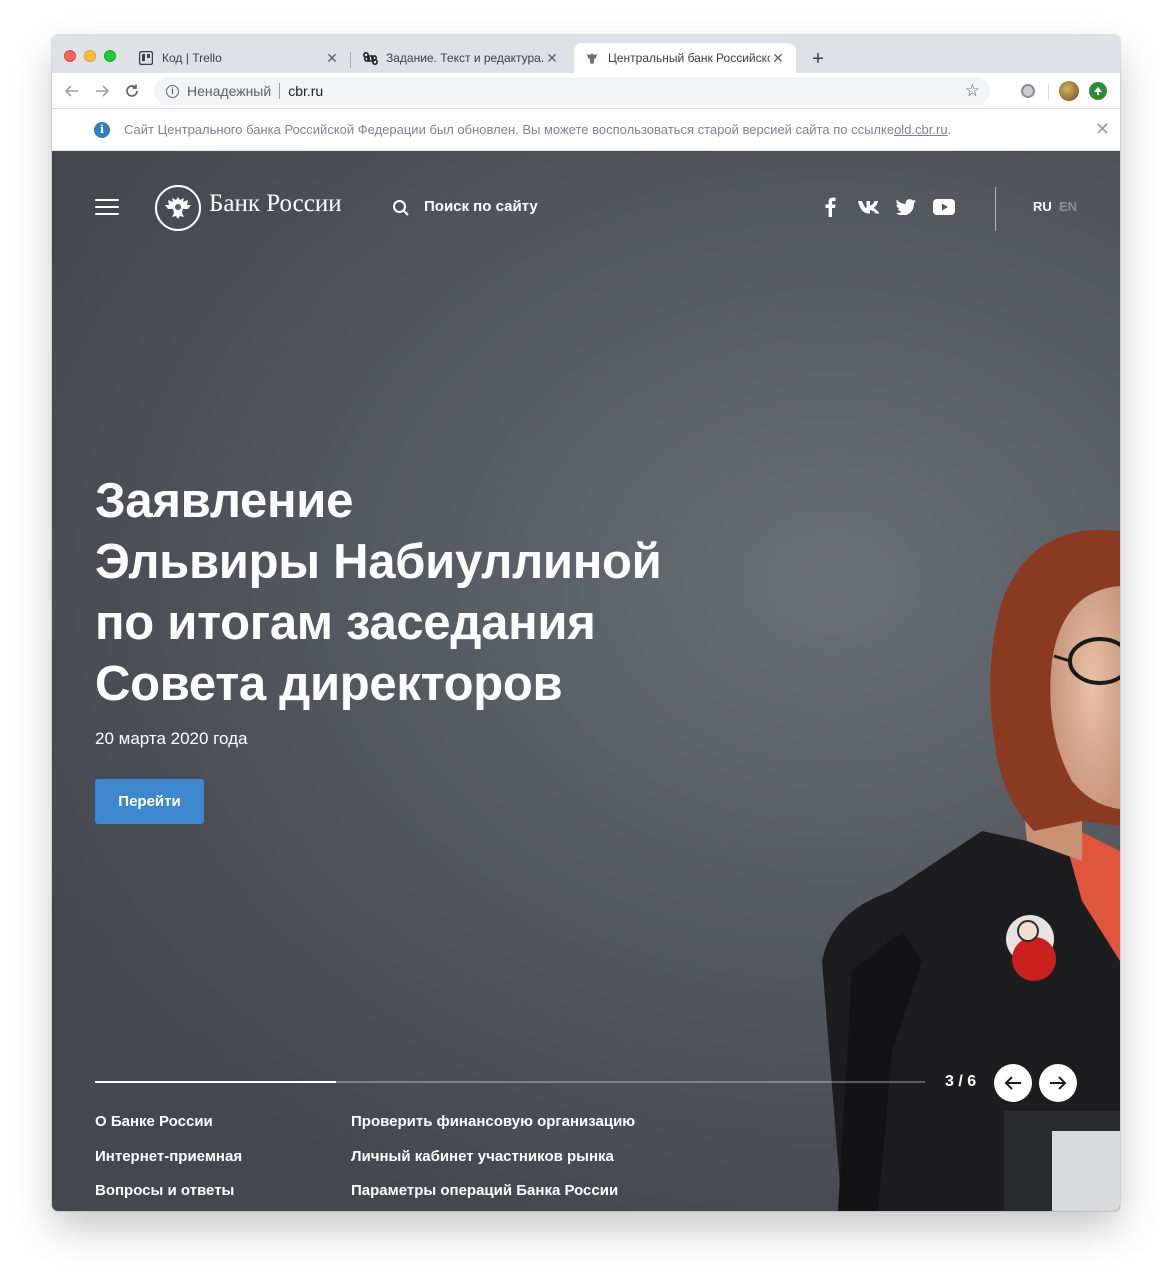  I want to click on trello-icon, so click(146, 58).